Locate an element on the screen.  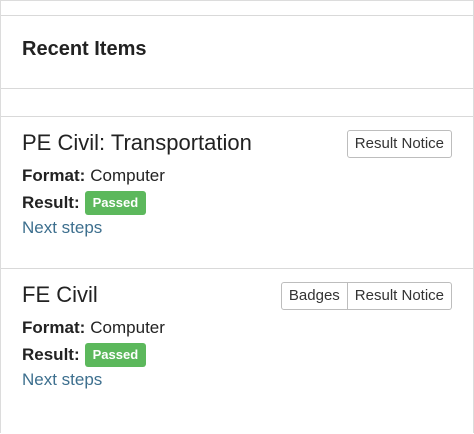
badges-button: Badges is located at coordinates (314, 296).